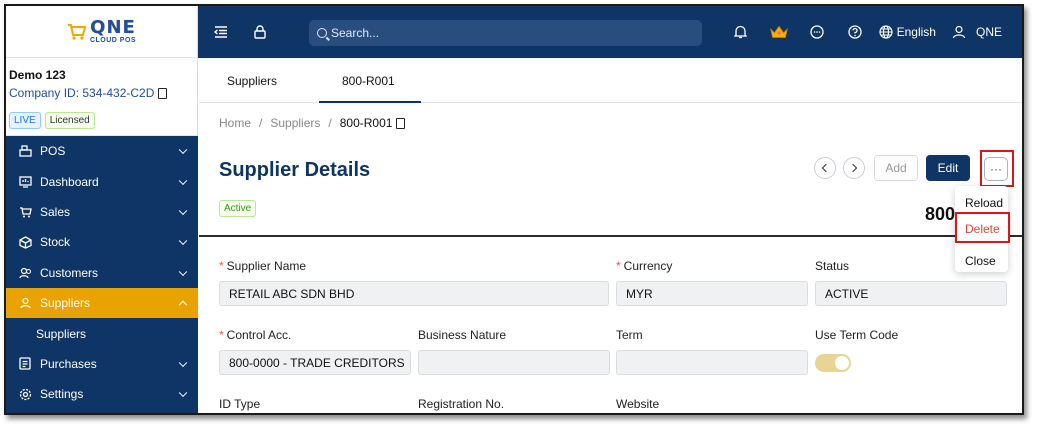 The width and height of the screenshot is (1038, 427). I want to click on breadcrumb-home: Home, so click(235, 123).